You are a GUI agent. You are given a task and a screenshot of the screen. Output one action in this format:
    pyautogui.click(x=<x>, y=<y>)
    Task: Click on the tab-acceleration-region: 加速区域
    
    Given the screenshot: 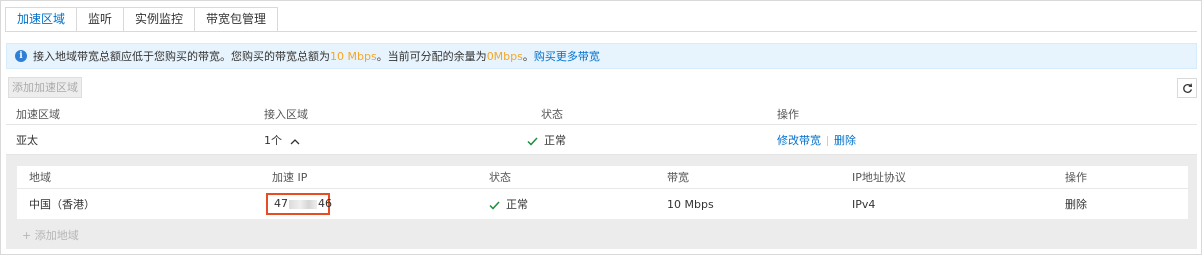 What is the action you would take?
    pyautogui.click(x=41, y=19)
    